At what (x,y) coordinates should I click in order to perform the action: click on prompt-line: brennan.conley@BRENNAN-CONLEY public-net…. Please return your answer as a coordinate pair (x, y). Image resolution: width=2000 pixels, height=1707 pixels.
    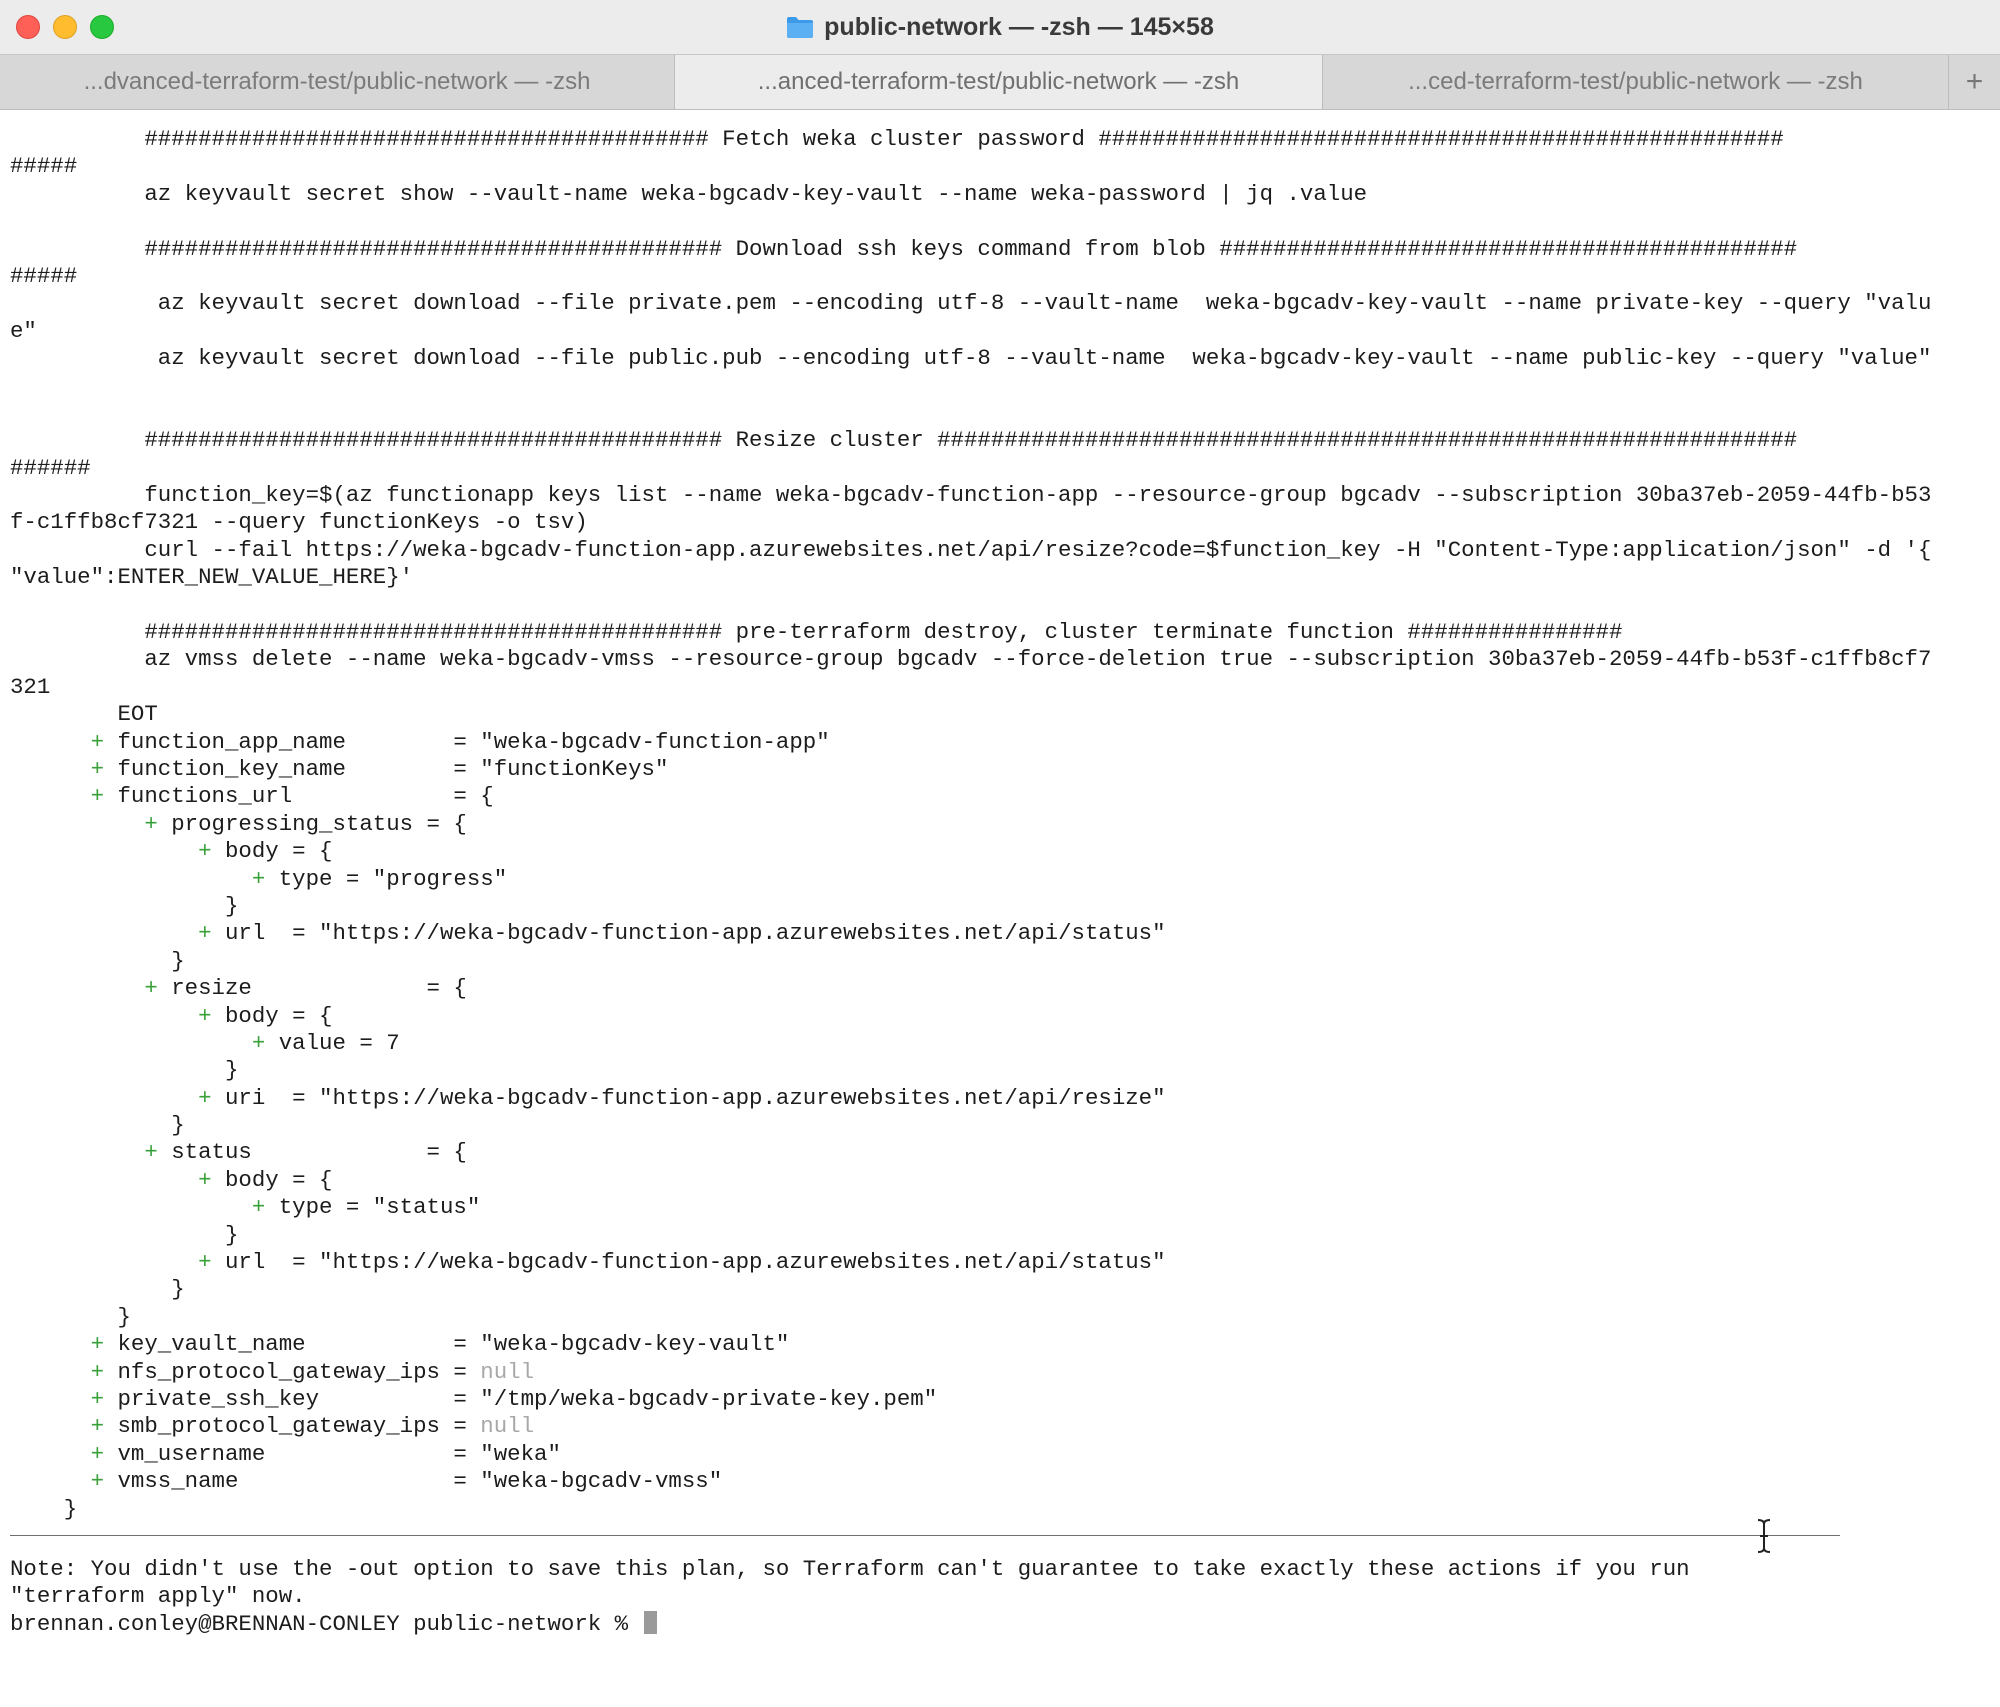
    Looking at the image, I should click on (1002, 1624).